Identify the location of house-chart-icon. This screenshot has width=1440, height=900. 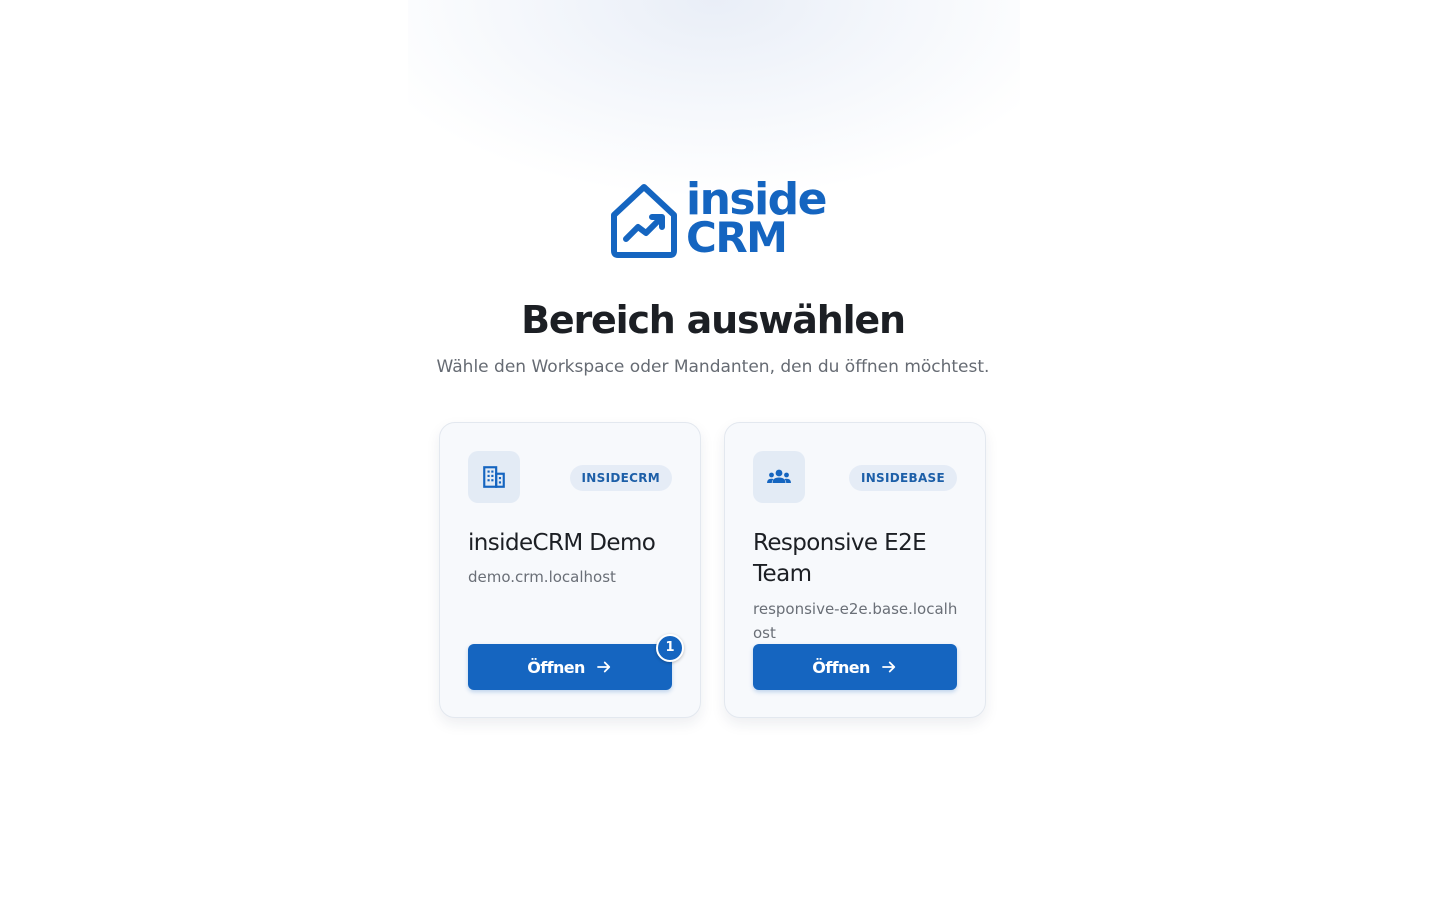
(644, 221).